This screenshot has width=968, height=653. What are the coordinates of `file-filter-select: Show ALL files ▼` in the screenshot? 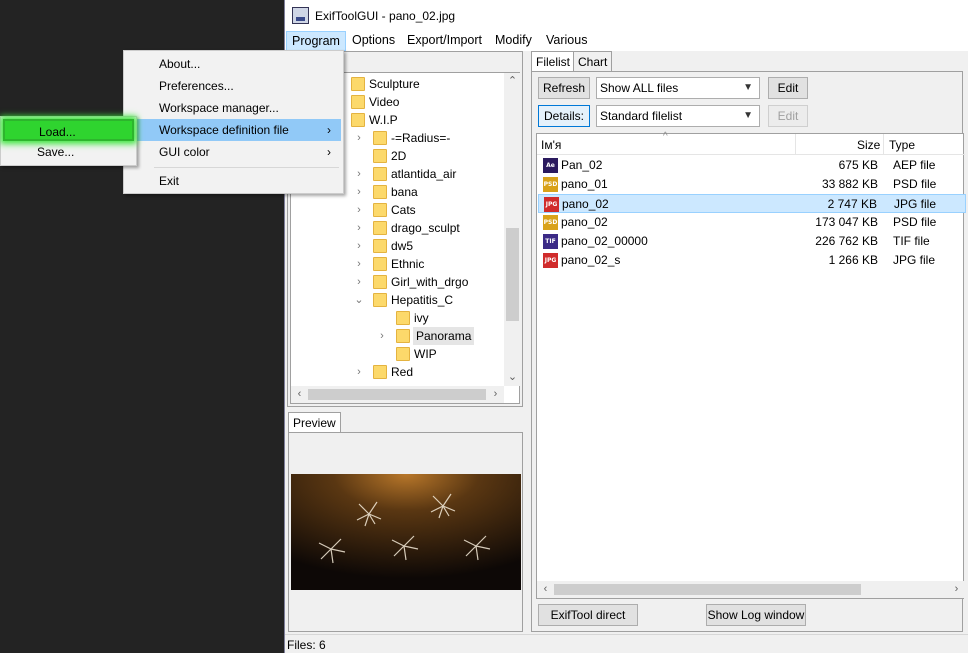 It's located at (678, 88).